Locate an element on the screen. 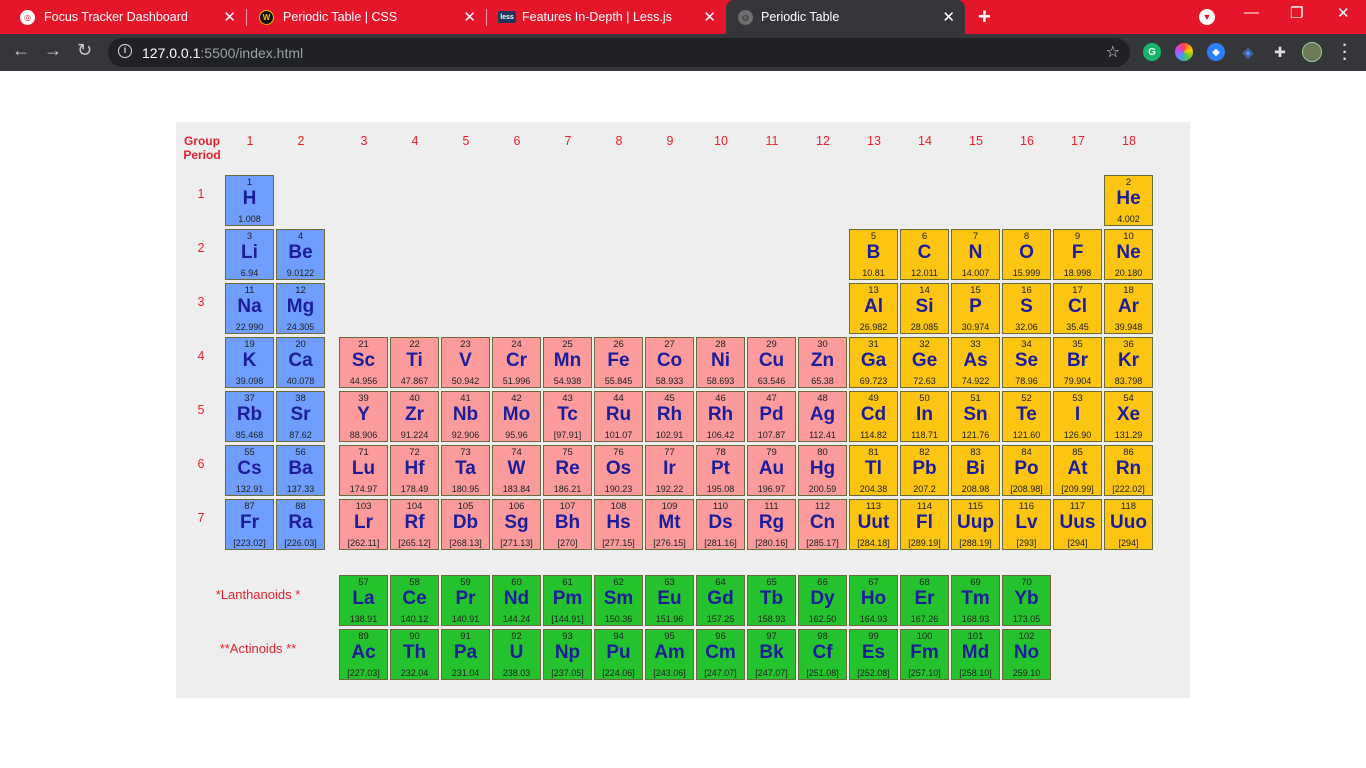 This screenshot has height=768, width=1366. element-tb: 65 Tb 158.93 is located at coordinates (771, 600).